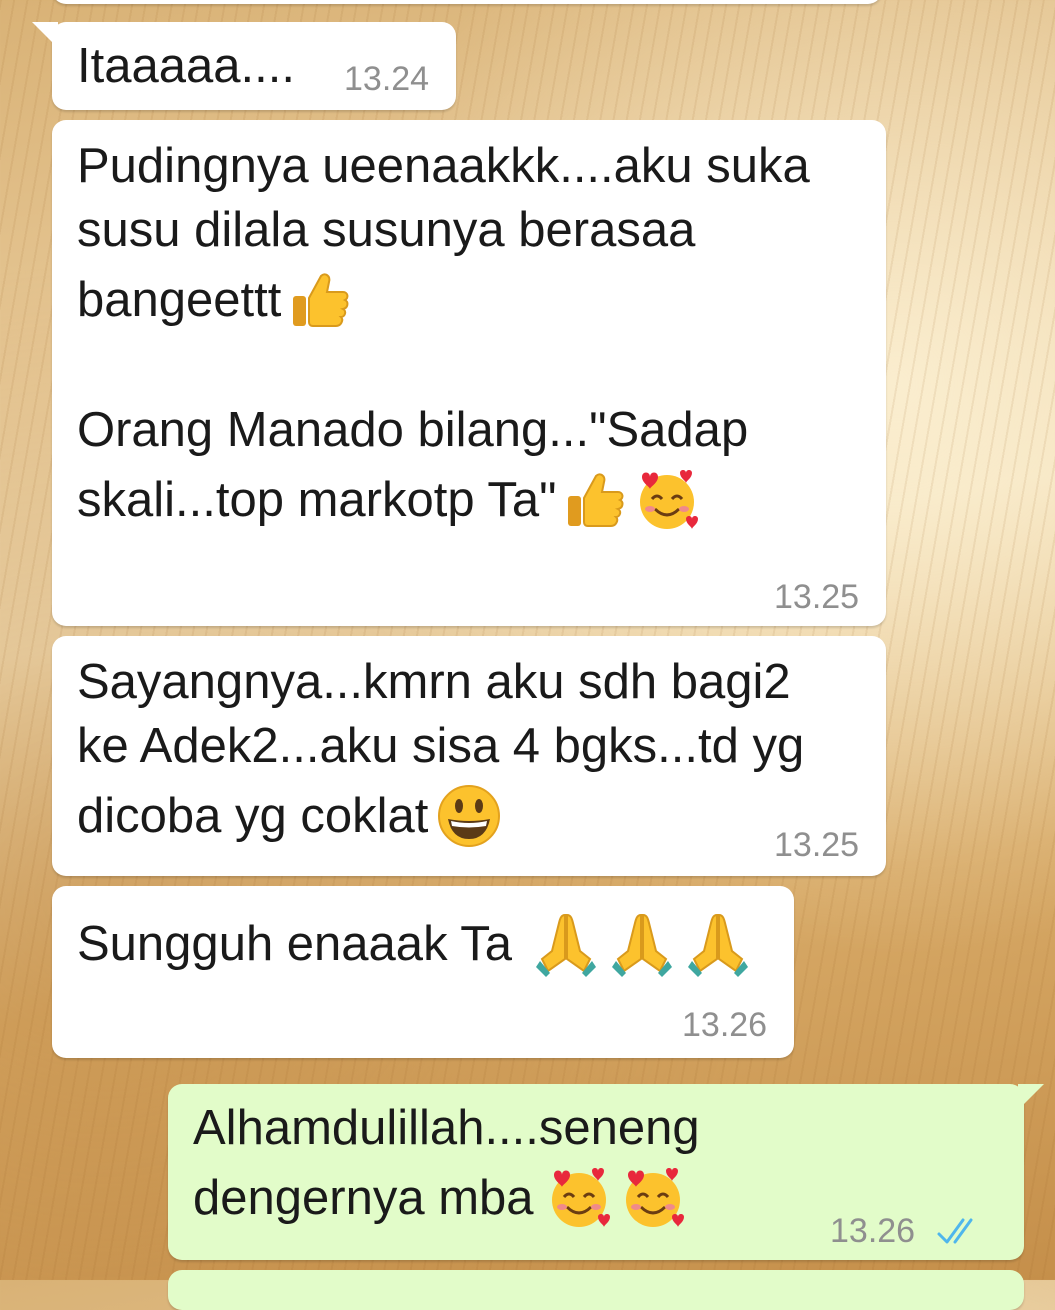 The image size is (1055, 1310). I want to click on message-text-line: Pudingnya ueenaakkk....aku suka, so click(443, 166).